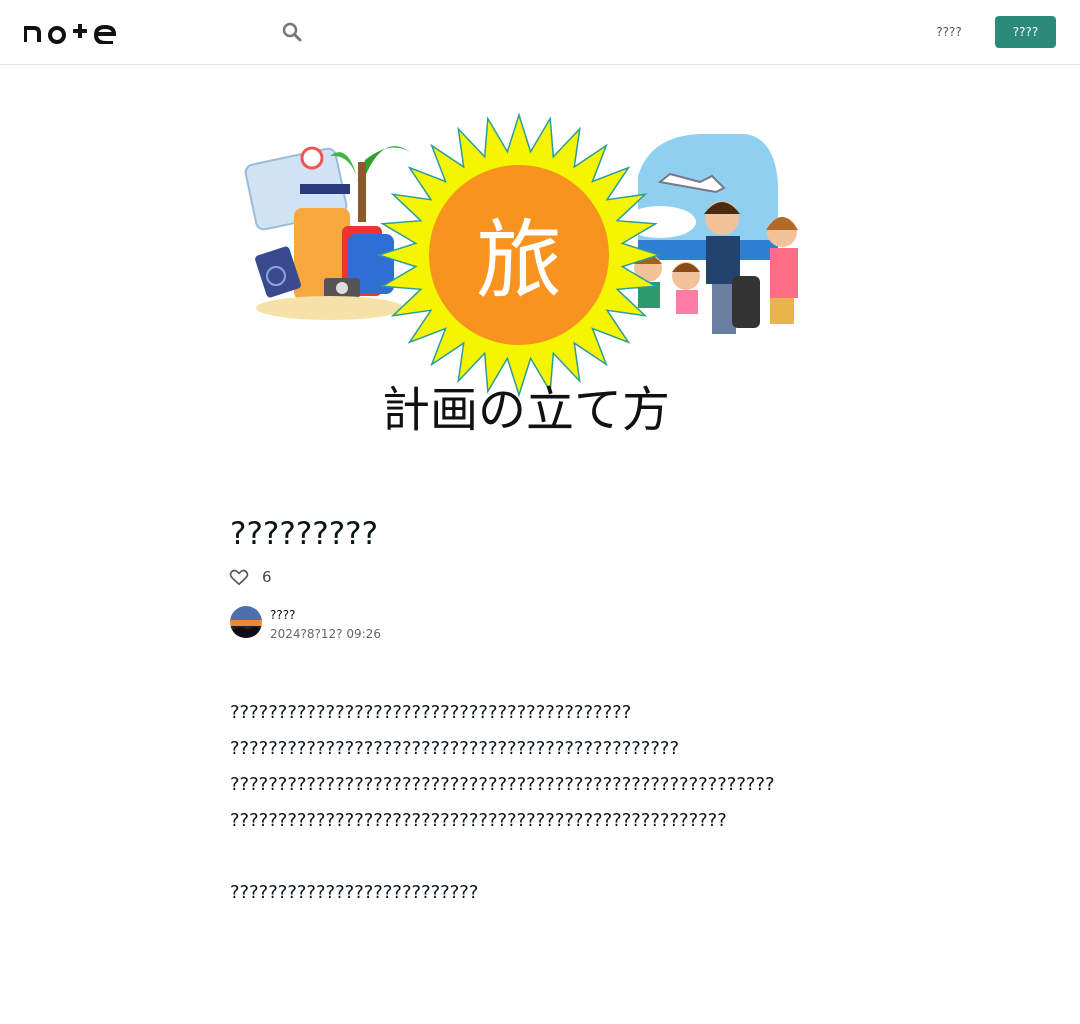 This screenshot has width=1080, height=1024. I want to click on family-travel-illustration, so click(721, 242).